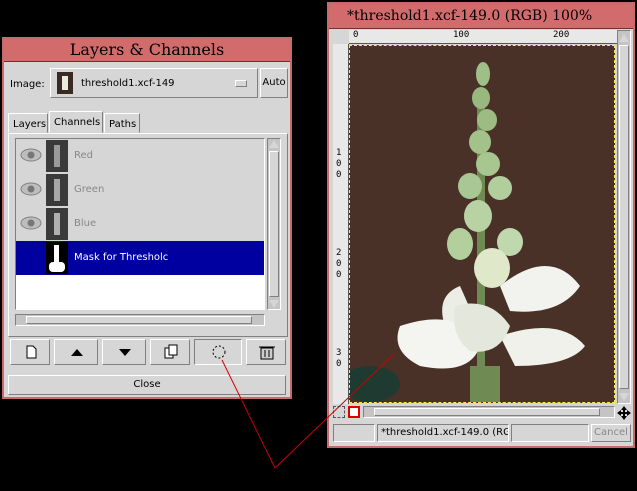 This screenshot has width=637, height=491. I want to click on image-horizontal-scrollbar, so click(489, 412).